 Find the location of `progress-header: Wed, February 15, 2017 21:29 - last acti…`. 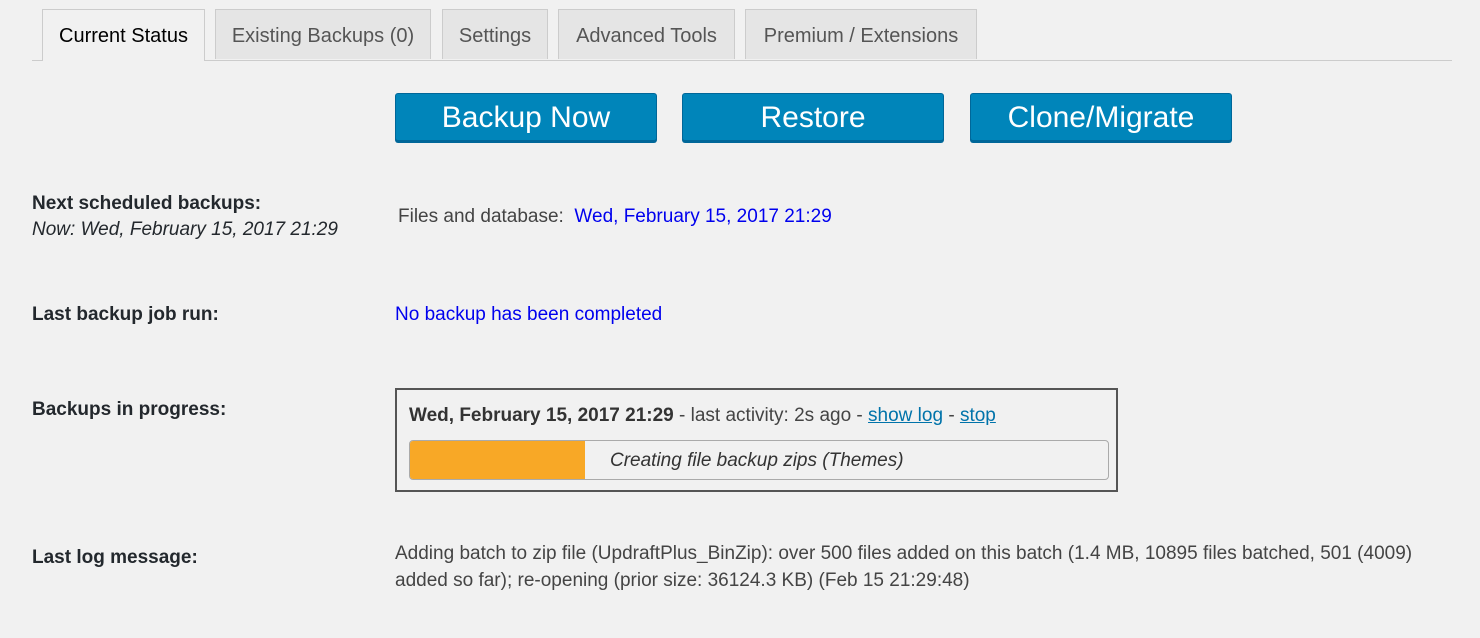

progress-header: Wed, February 15, 2017 21:29 - last acti… is located at coordinates (702, 416).